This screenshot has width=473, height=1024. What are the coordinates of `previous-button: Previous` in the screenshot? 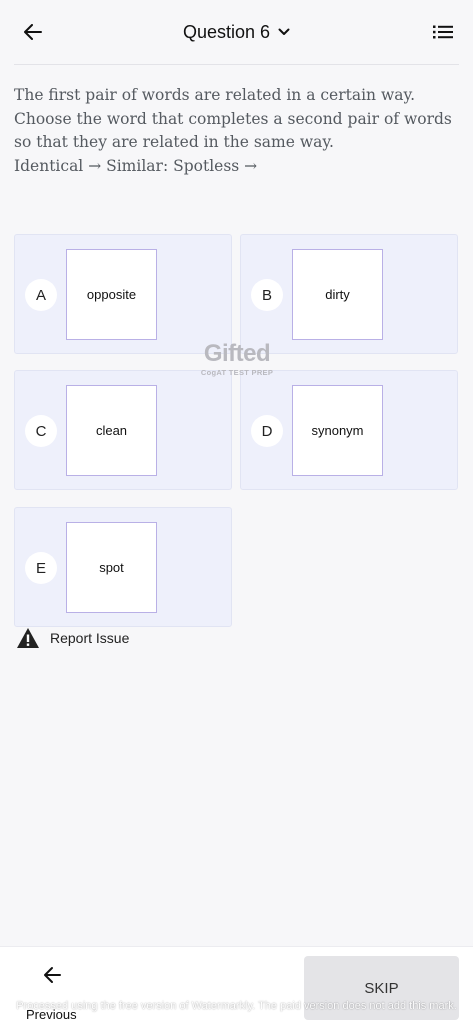 It's located at (54, 990).